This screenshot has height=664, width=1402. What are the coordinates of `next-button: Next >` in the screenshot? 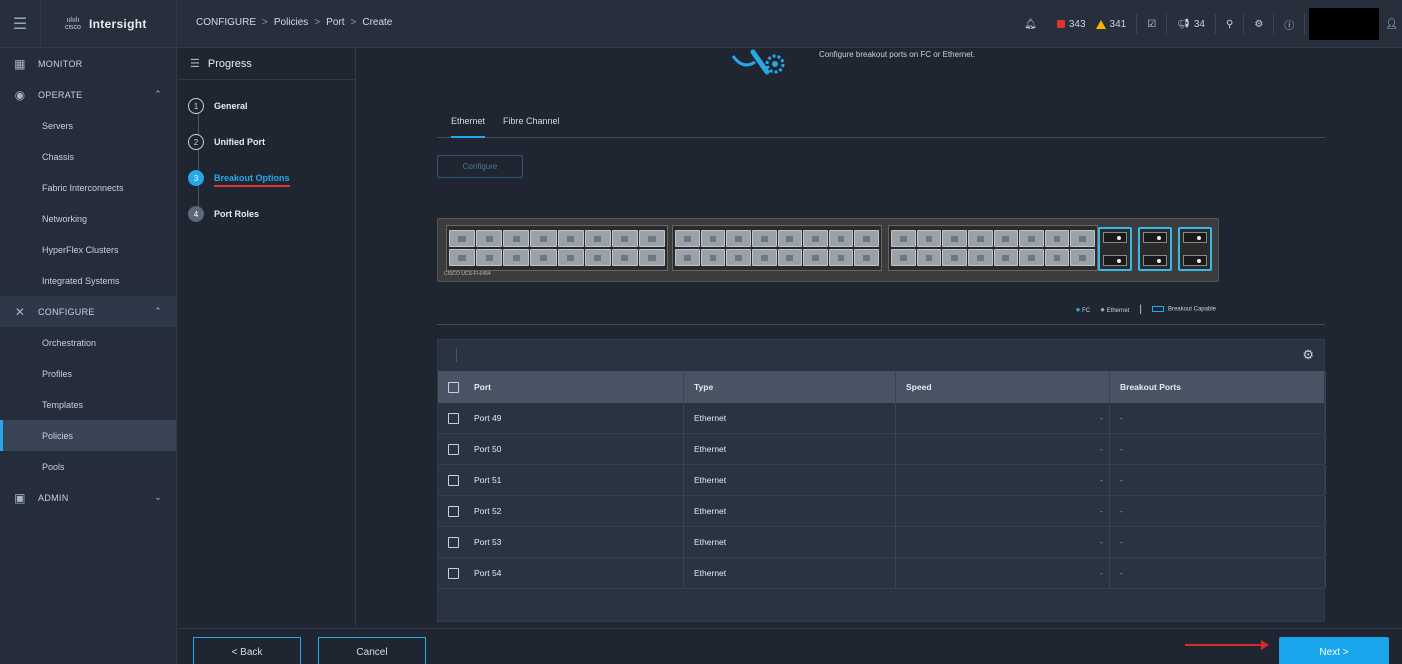 It's located at (1334, 650).